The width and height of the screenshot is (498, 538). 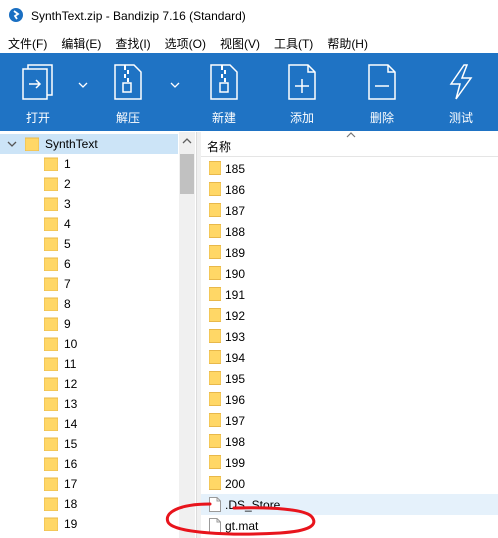 I want to click on title-bar: SynthText.zip - Bandizip 7.16 (Standard), so click(x=249, y=15).